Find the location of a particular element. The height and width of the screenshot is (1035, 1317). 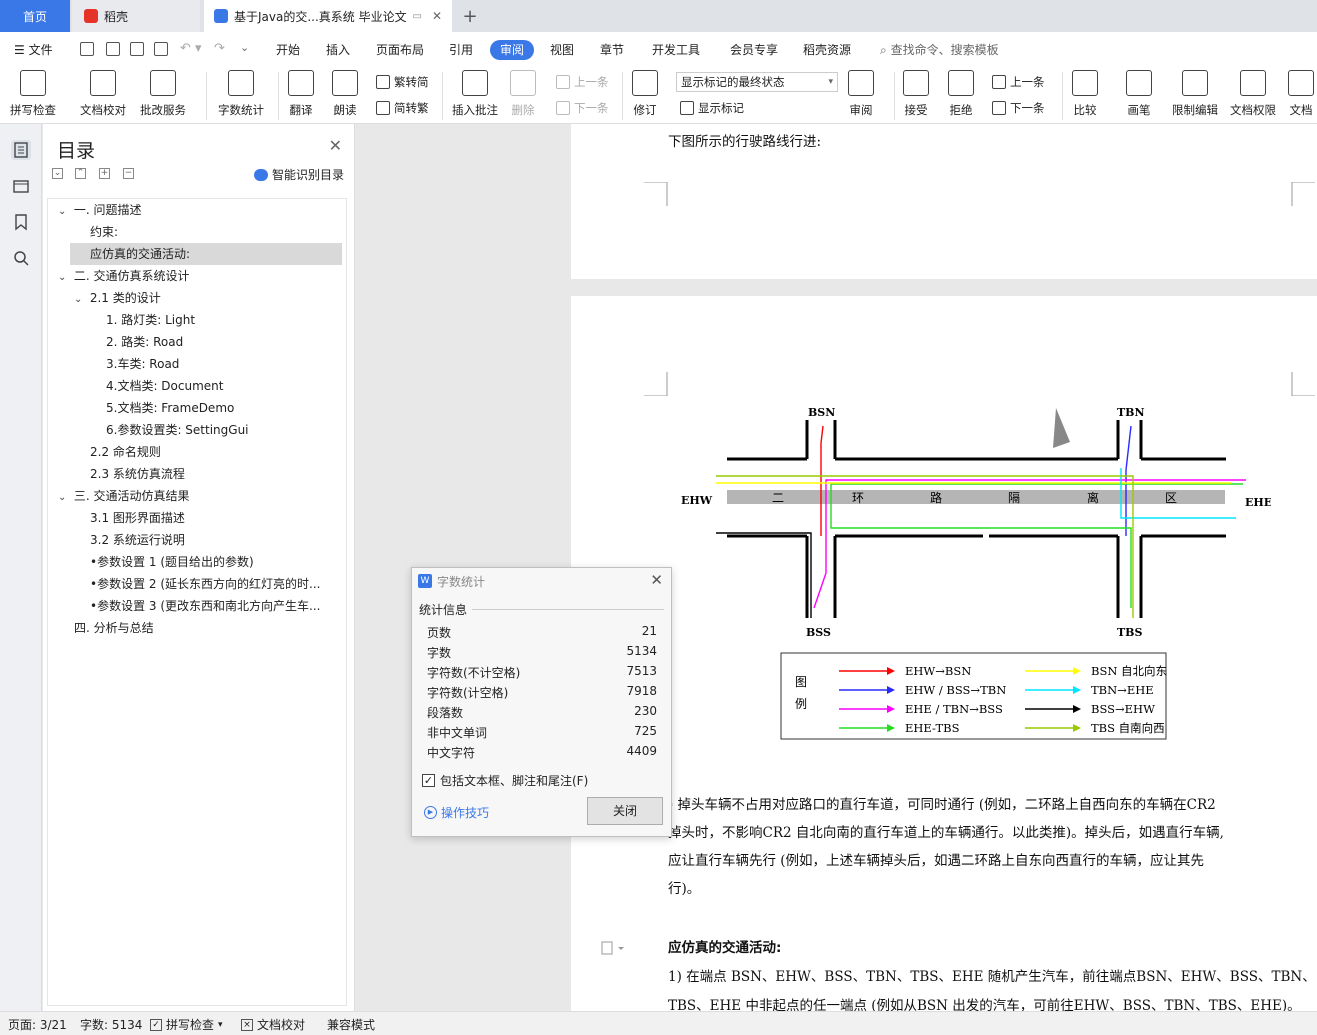

delete-comment-button: 删除 is located at coordinates (523, 94).